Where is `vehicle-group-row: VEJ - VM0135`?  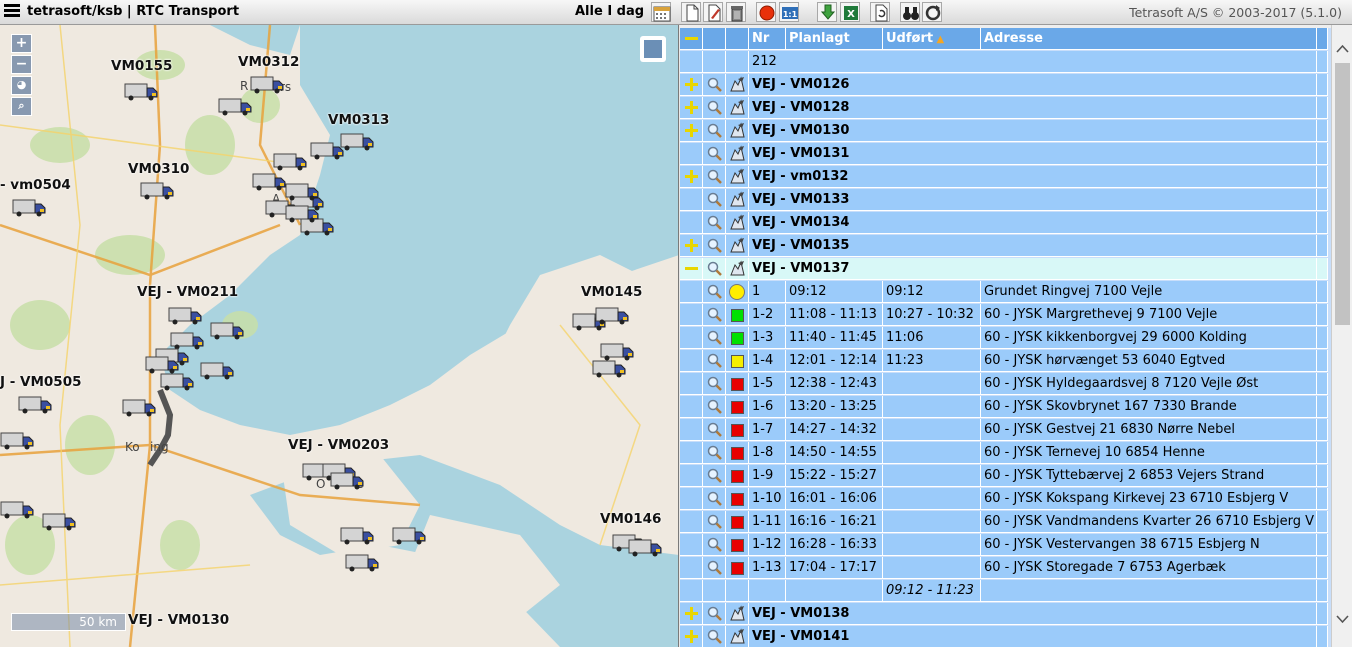 vehicle-group-row: VEJ - VM0135 is located at coordinates (1004, 246).